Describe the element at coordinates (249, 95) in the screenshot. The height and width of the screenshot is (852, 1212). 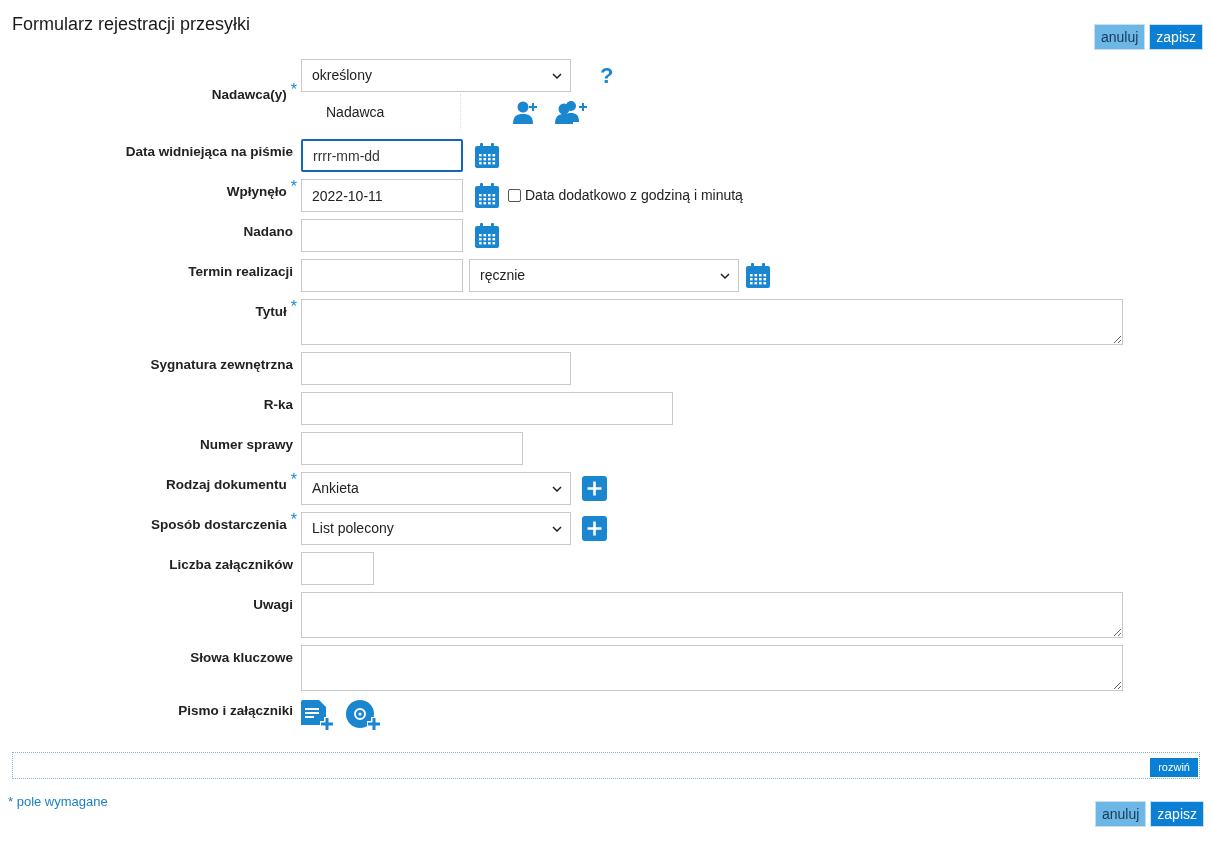
I see `field-label: Nadawca(y)` at that location.